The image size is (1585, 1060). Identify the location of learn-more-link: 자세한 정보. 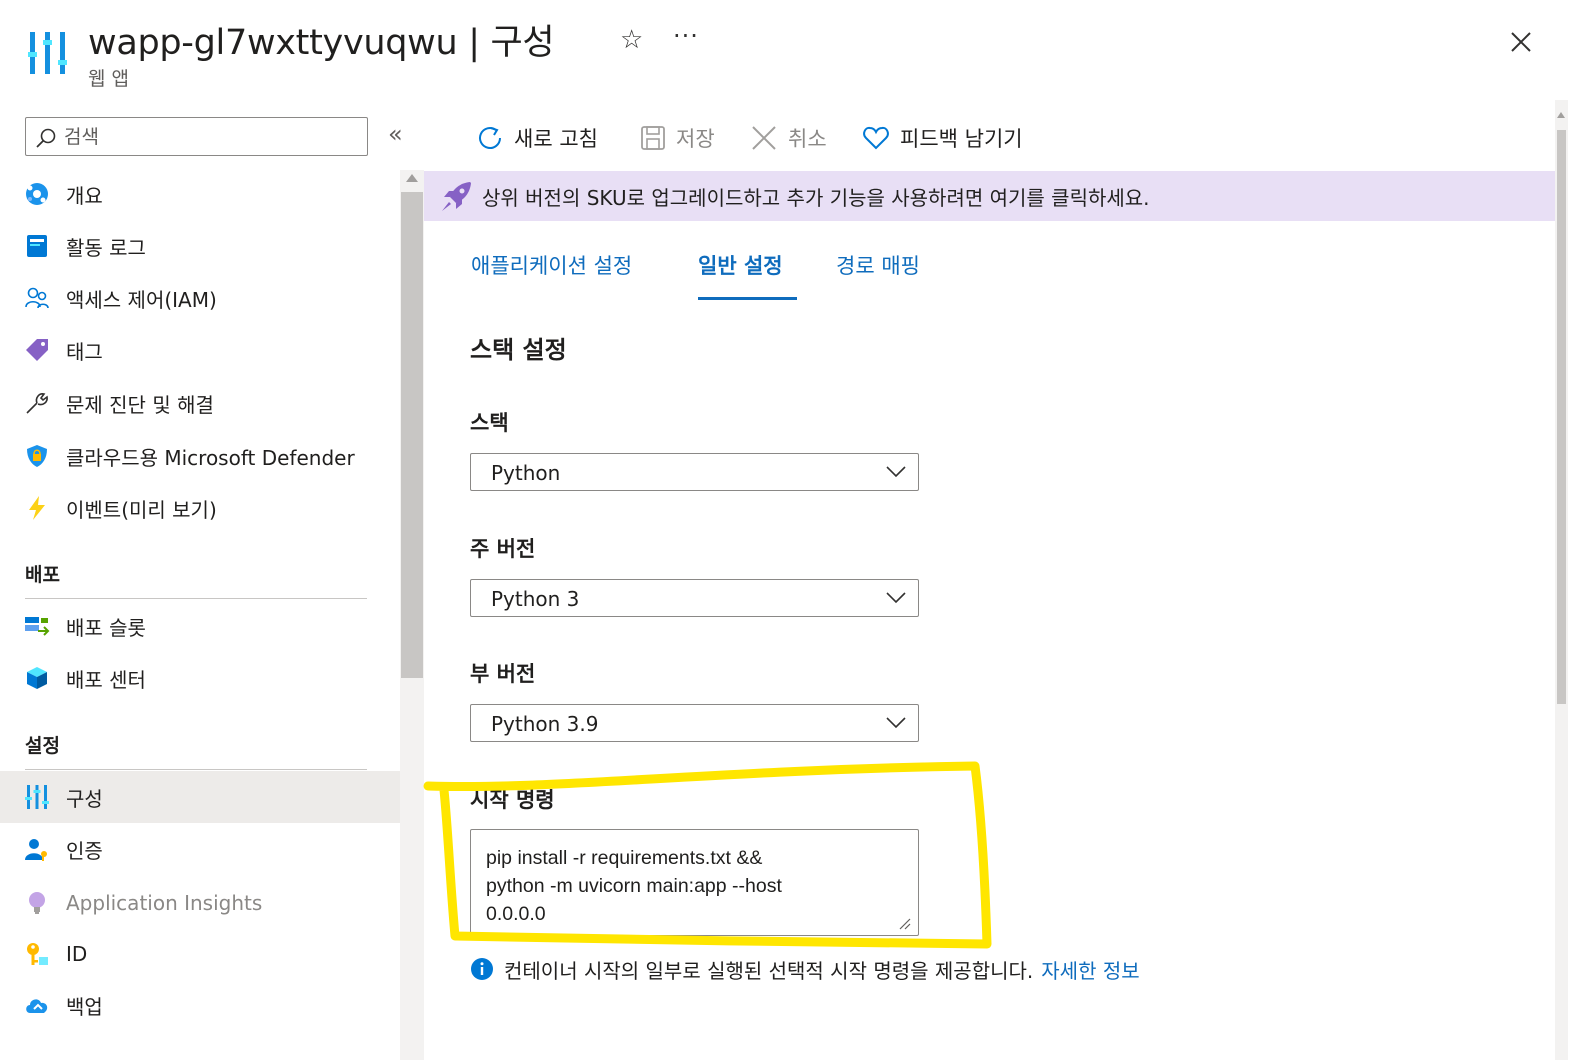
(1090, 969).